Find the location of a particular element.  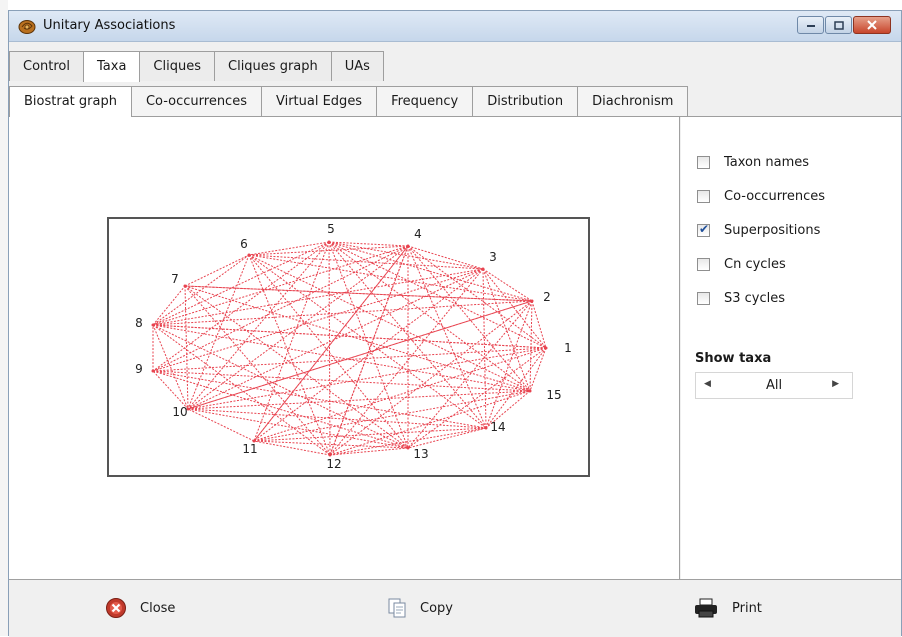

maximize-icon is located at coordinates (838, 25).